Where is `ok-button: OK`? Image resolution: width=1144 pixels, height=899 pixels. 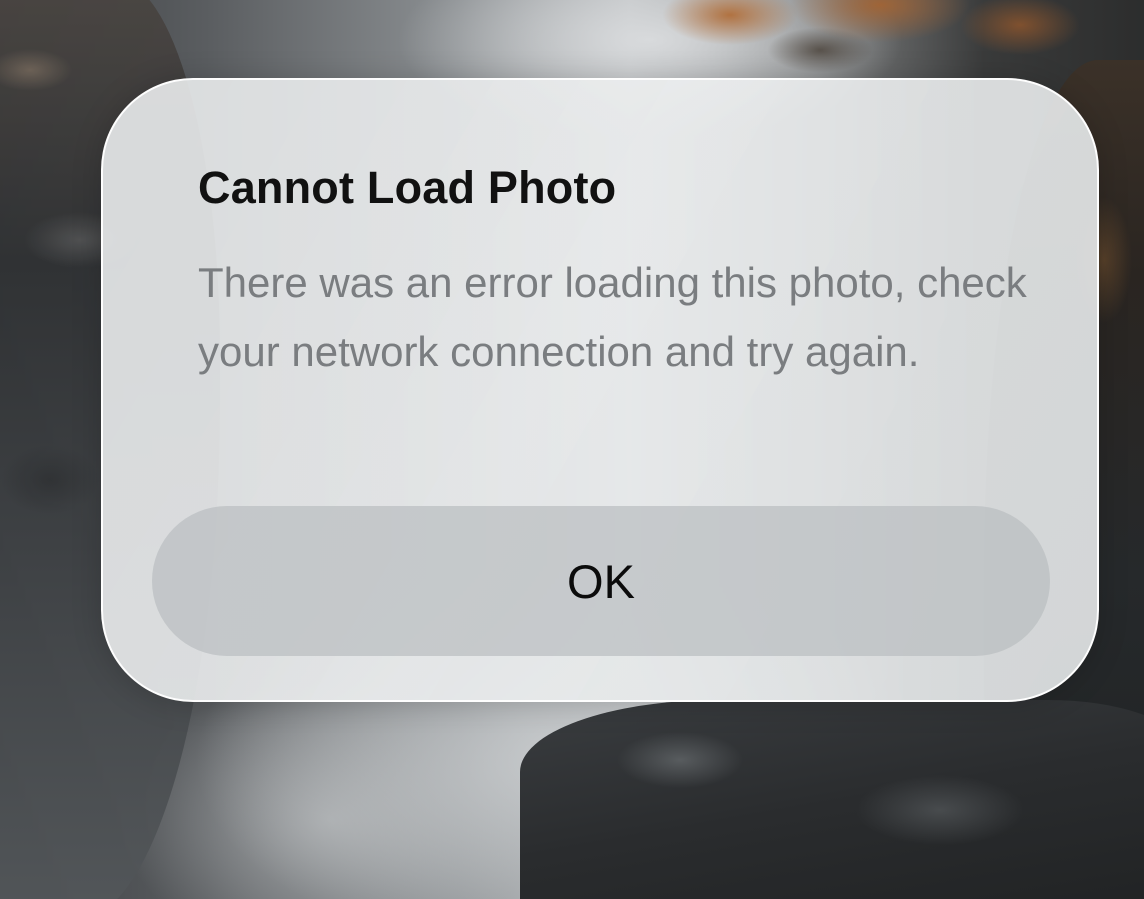 ok-button: OK is located at coordinates (601, 581).